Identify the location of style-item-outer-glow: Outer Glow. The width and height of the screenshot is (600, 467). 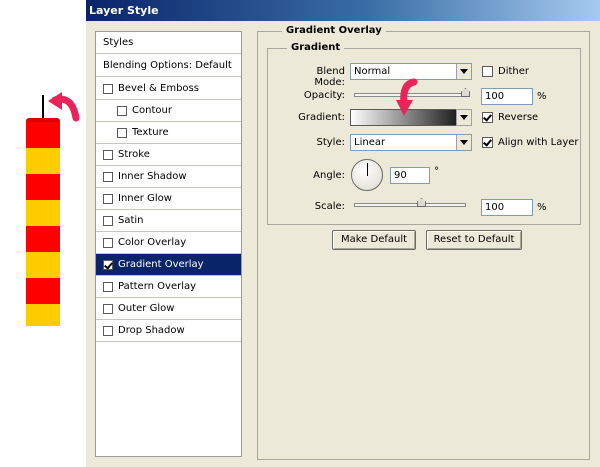
(168, 309).